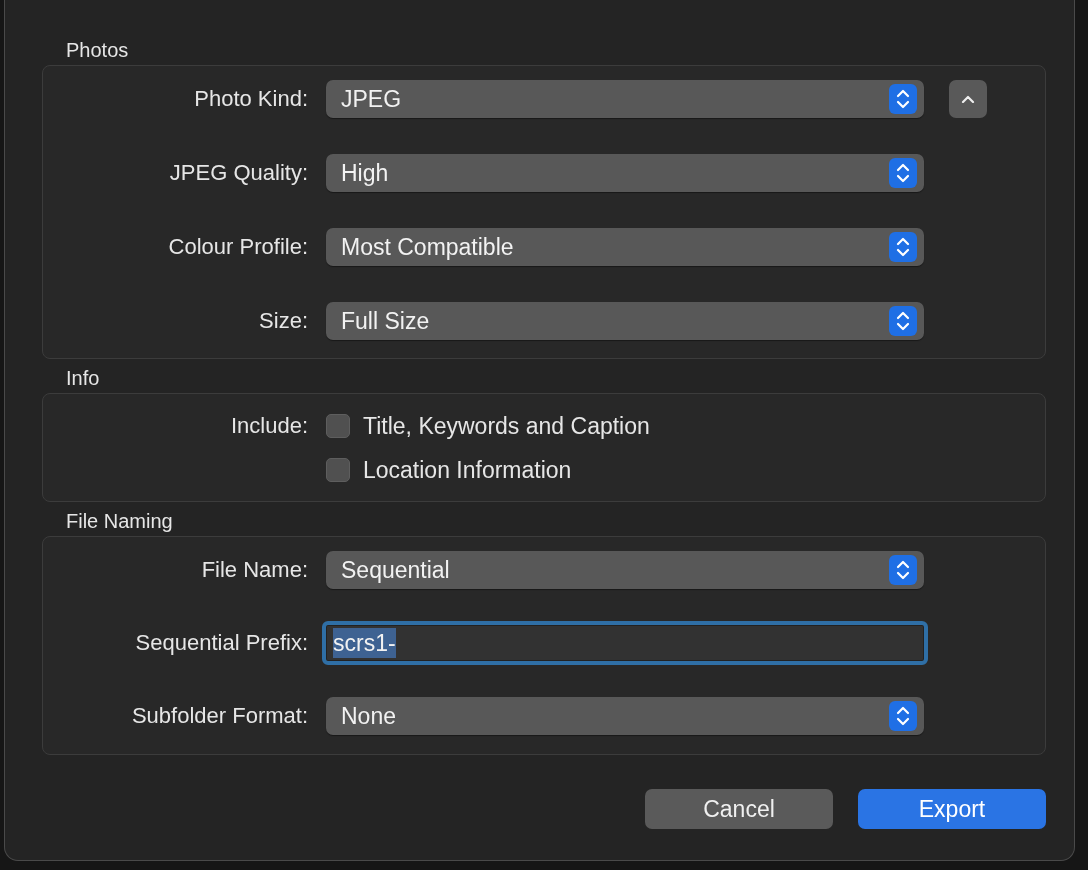  I want to click on field-label: JPEG Quality:, so click(238, 173).